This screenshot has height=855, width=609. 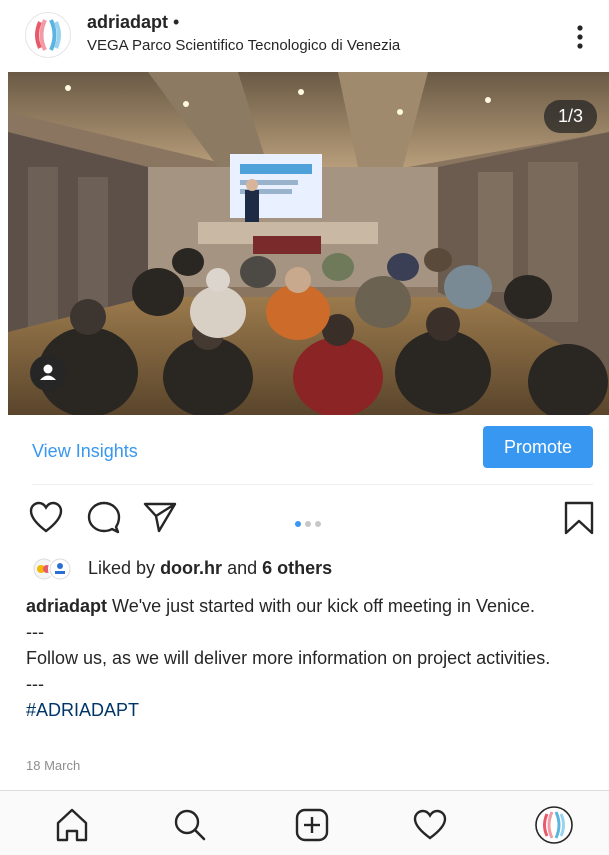 I want to click on liker-logo-icon, so click(x=60, y=569).